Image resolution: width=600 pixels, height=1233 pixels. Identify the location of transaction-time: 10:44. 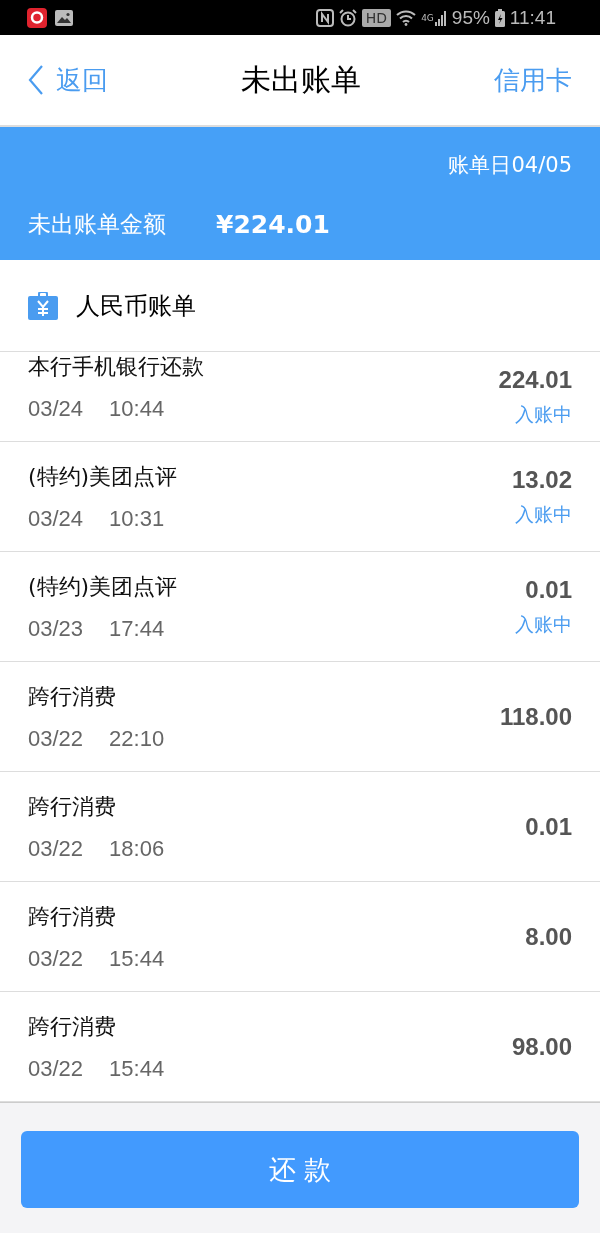
(137, 409).